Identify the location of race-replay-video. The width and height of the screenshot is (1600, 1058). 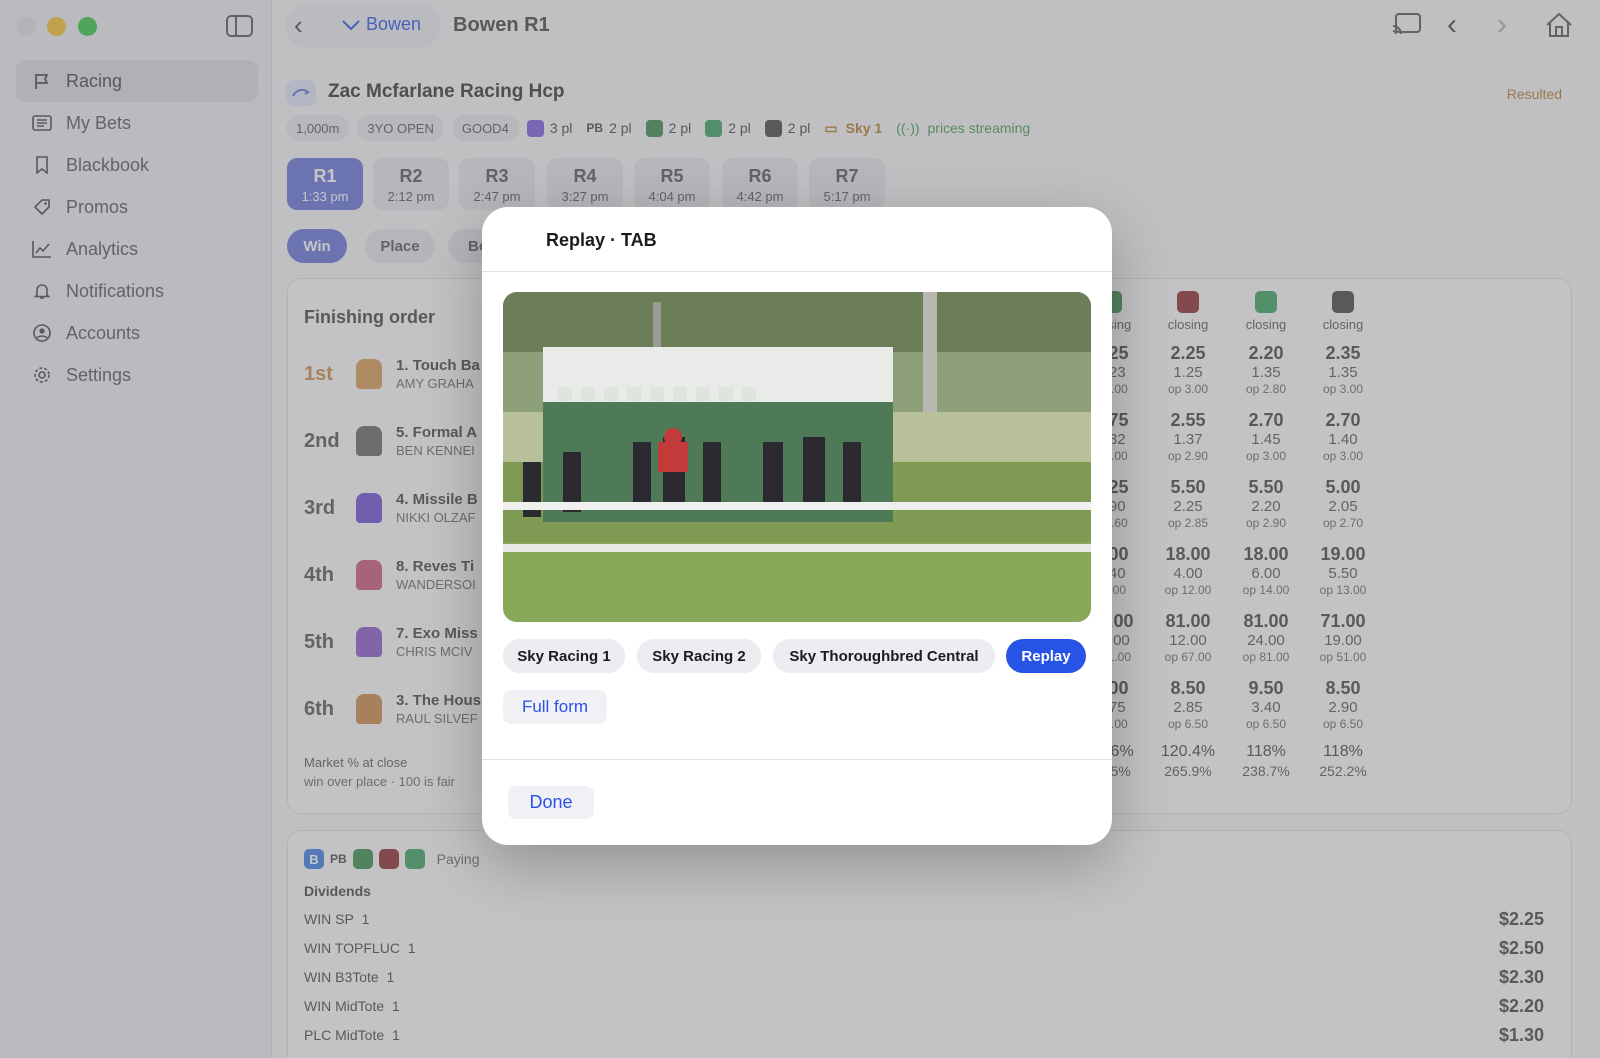
(797, 457).